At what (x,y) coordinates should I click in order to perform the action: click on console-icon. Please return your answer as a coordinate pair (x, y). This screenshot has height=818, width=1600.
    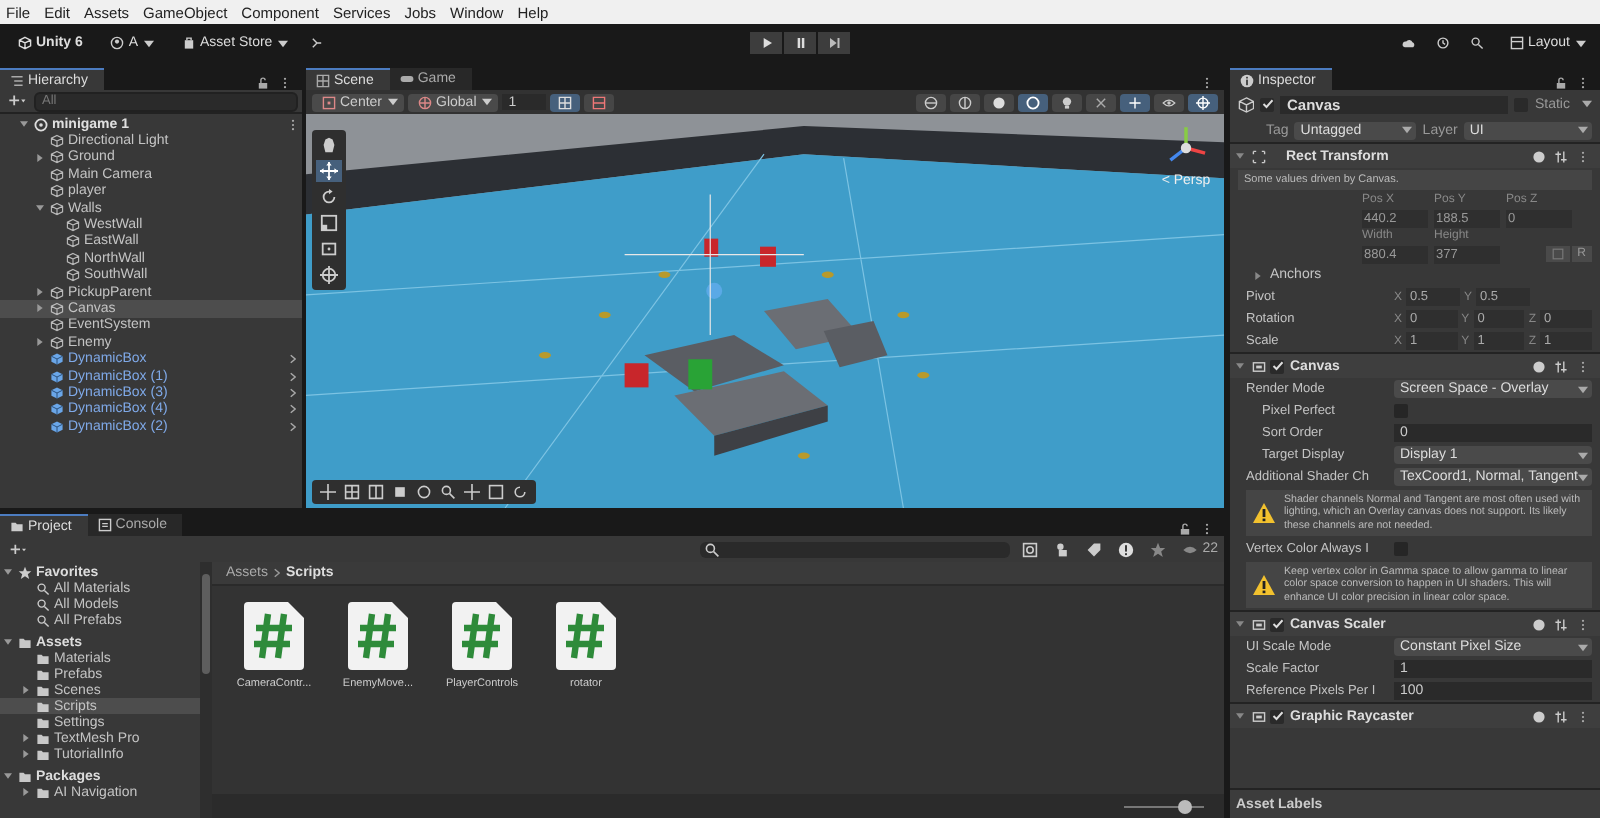
    Looking at the image, I should click on (104, 525).